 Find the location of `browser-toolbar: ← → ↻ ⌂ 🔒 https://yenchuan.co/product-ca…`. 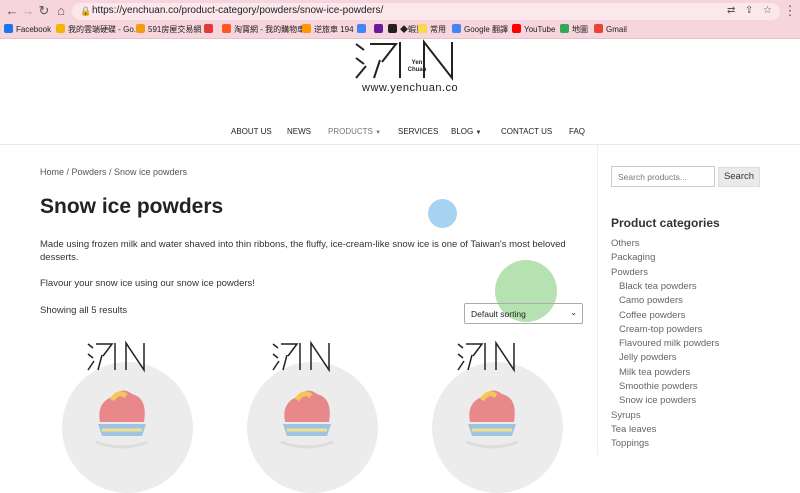

browser-toolbar: ← → ↻ ⌂ 🔒 https://yenchuan.co/product-ca… is located at coordinates (400, 11).